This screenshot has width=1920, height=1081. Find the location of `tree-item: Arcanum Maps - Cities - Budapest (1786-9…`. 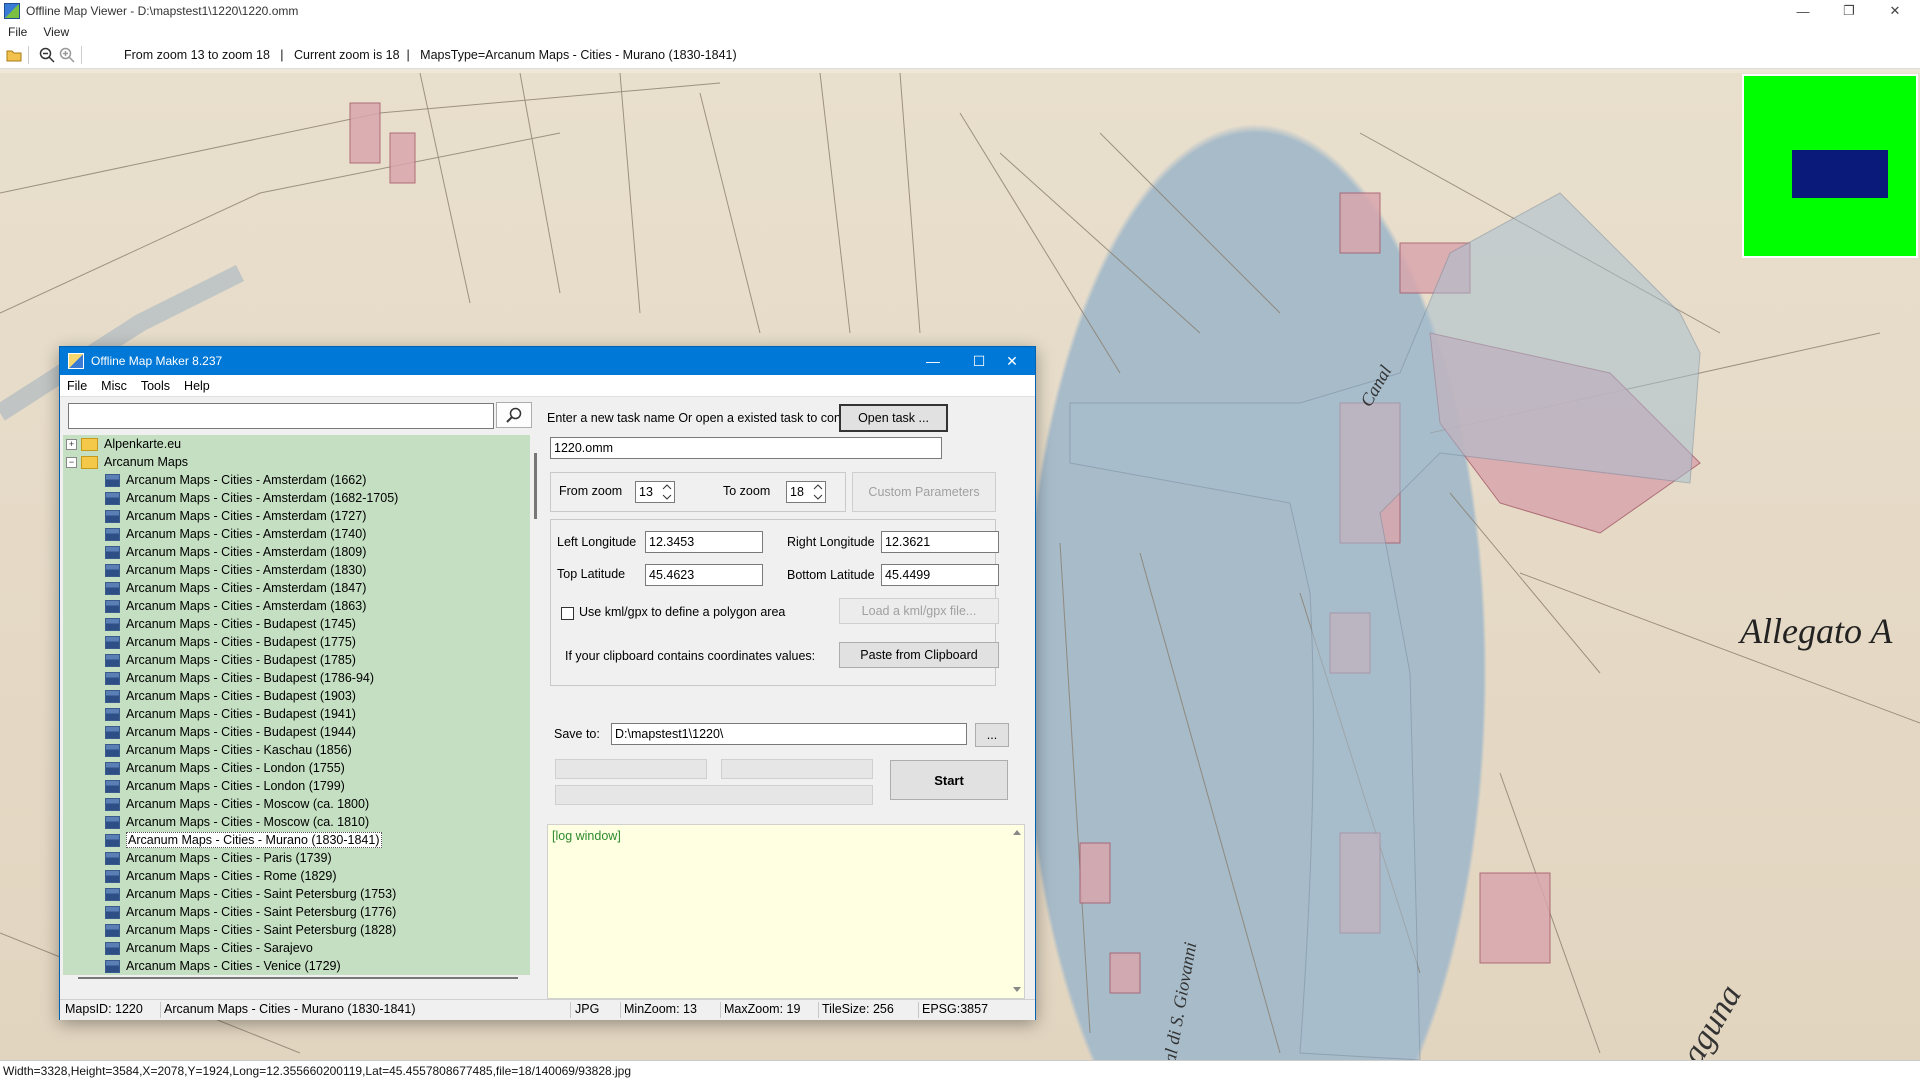

tree-item: Arcanum Maps - Cities - Budapest (1786-9… is located at coordinates (296, 678).